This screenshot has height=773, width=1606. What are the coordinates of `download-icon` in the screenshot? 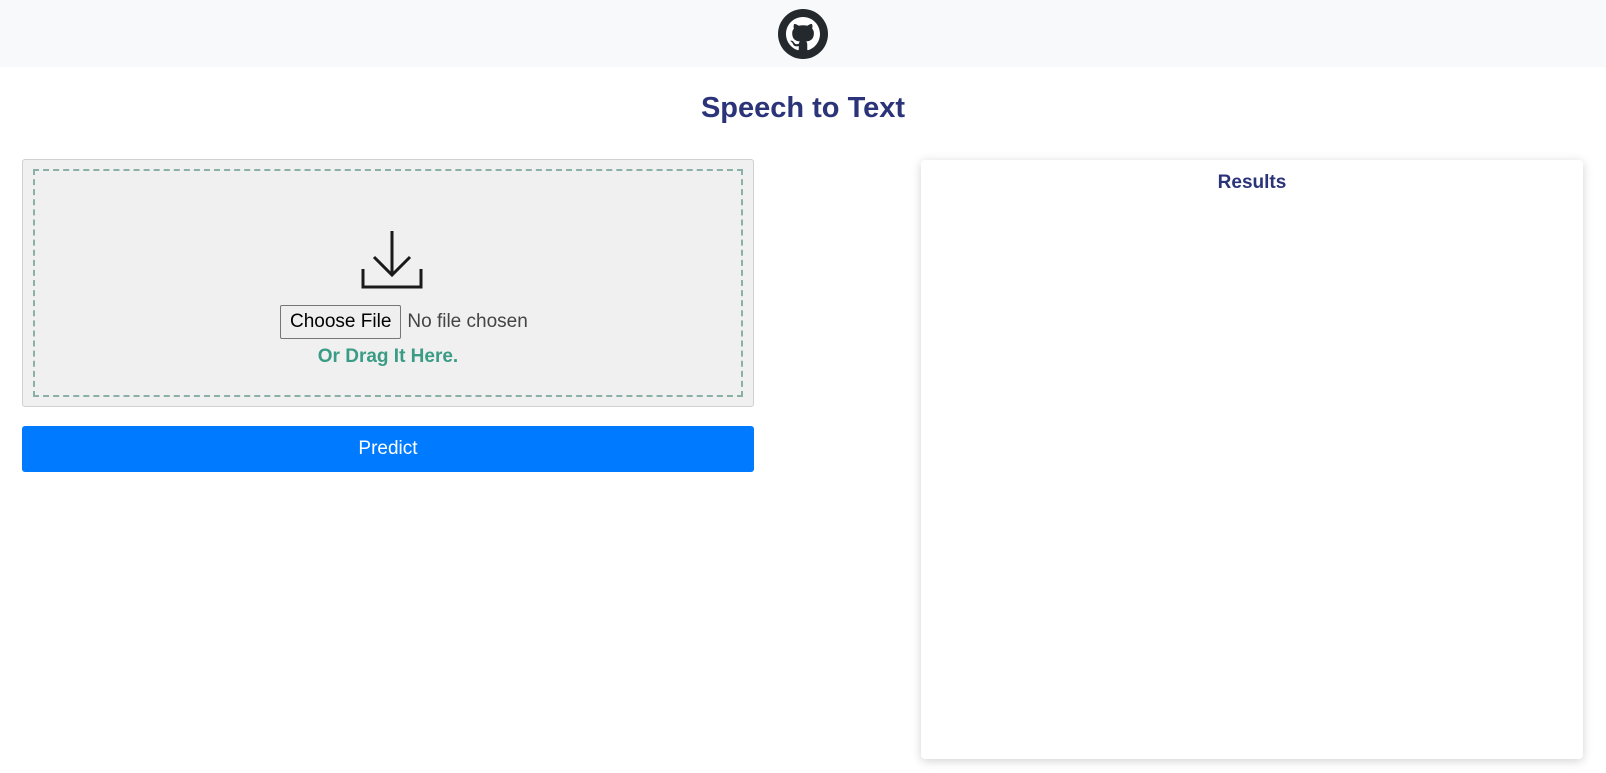 It's located at (392, 260).